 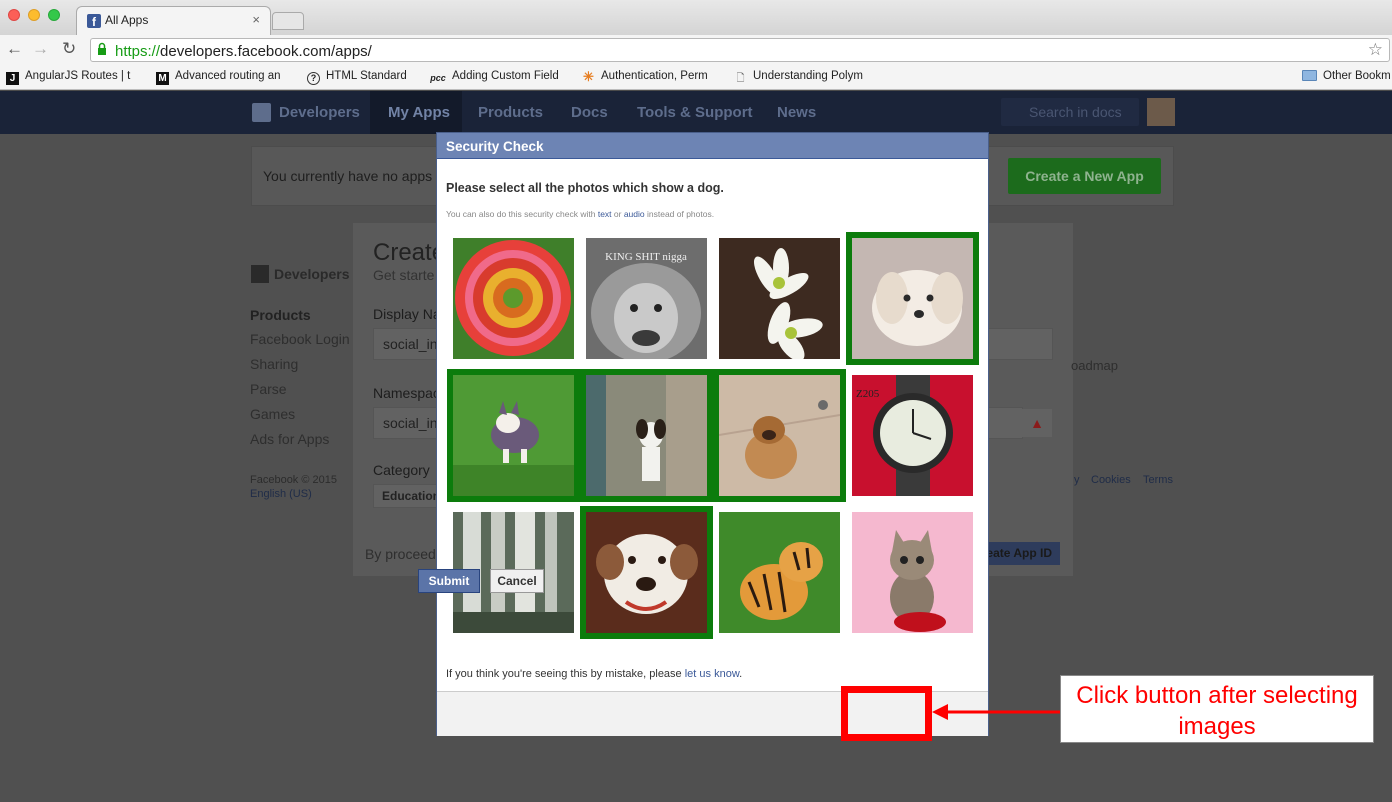 I want to click on submit-button: Submit, so click(x=449, y=581).